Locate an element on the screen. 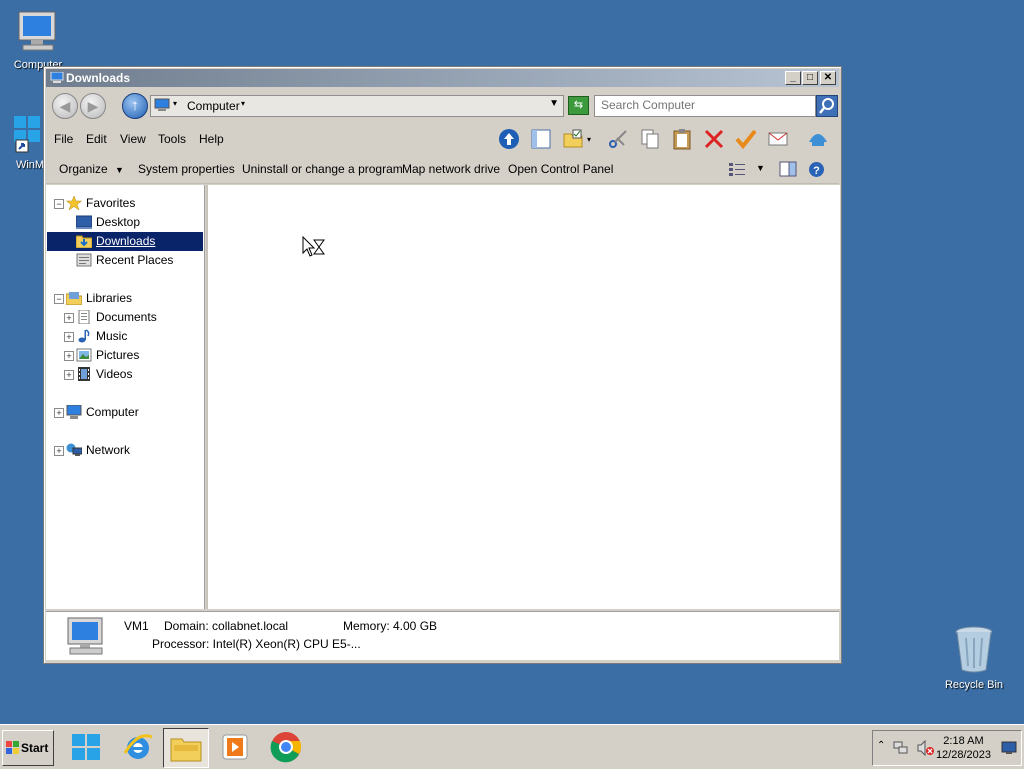 The width and height of the screenshot is (1024, 769). collapse-favorites-icon: − is located at coordinates (59, 204).